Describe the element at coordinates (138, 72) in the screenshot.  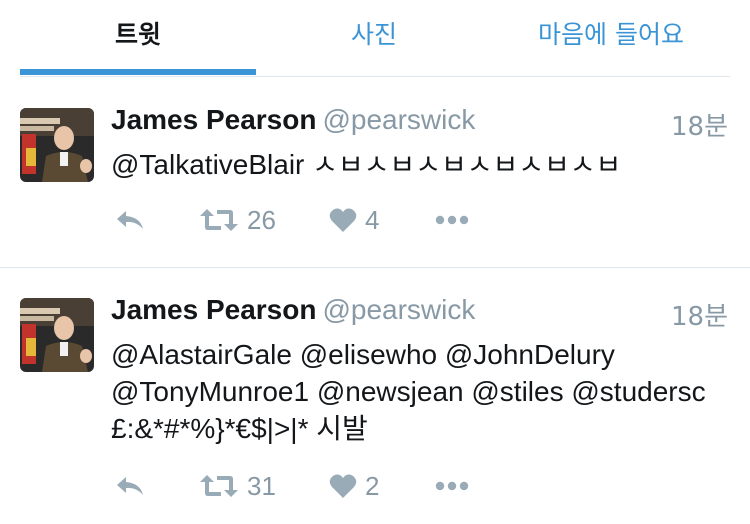
I see `active-tab-indicator` at that location.